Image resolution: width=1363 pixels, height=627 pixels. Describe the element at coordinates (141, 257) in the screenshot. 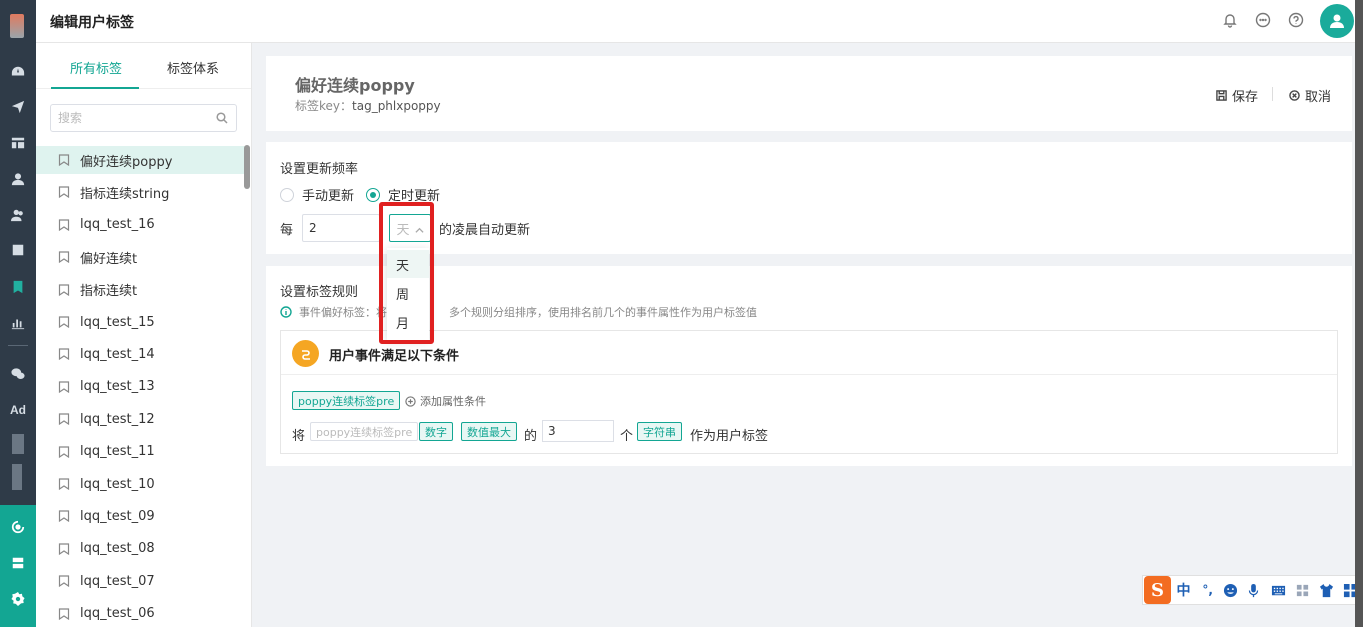

I see `tag-list-item: 偏好连续t` at that location.